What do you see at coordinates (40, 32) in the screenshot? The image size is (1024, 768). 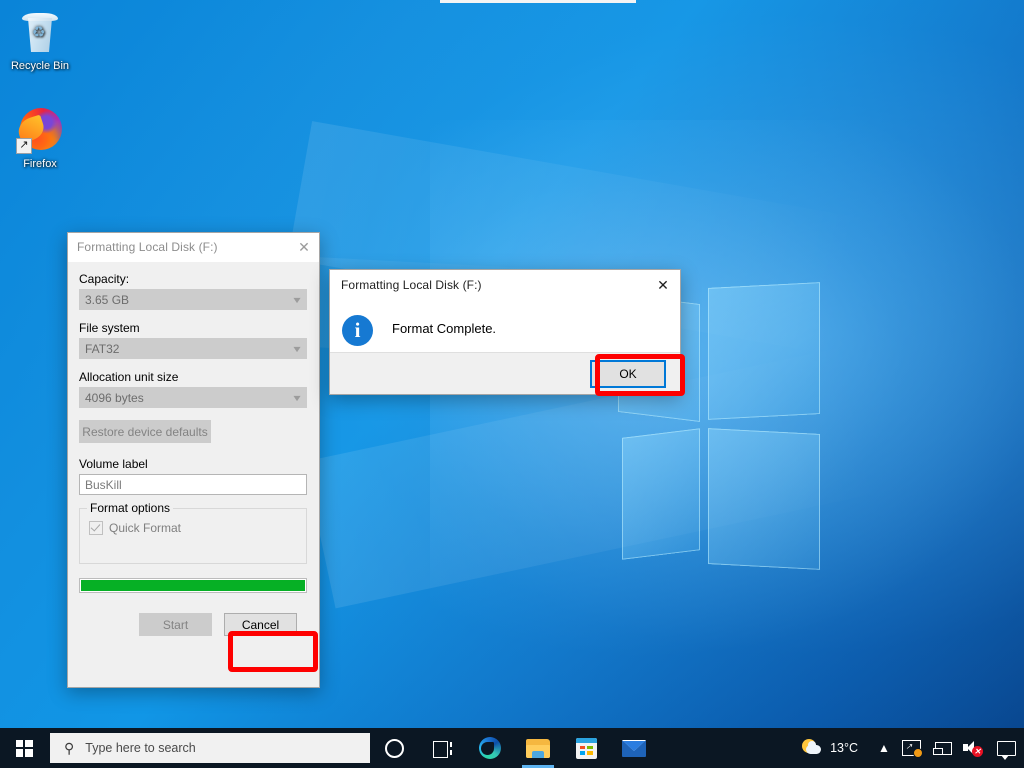 I see `recycle-bin-icon: ♻` at bounding box center [40, 32].